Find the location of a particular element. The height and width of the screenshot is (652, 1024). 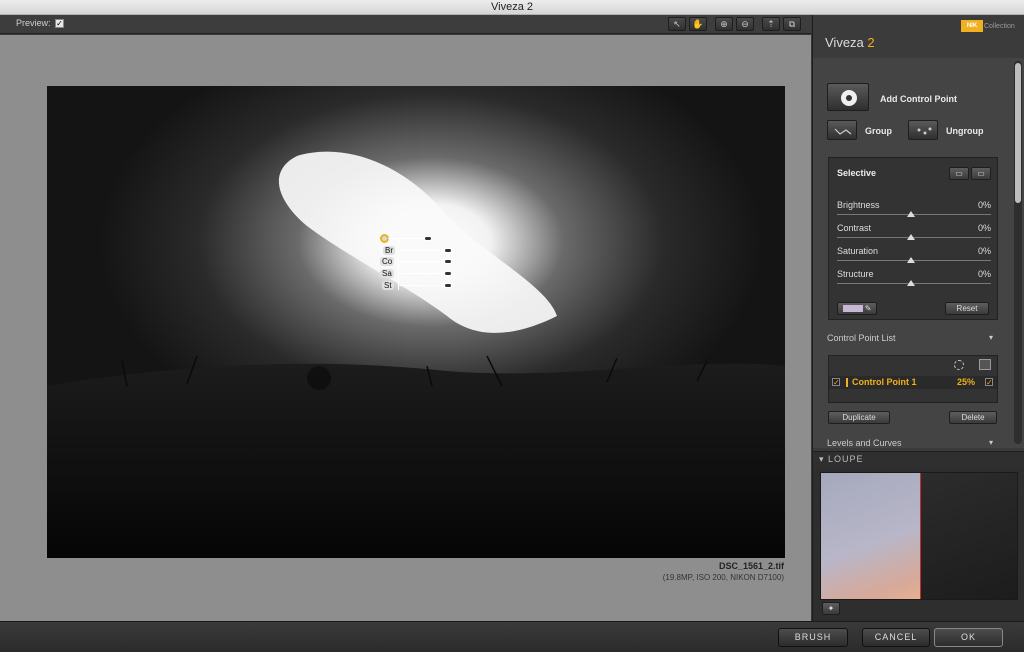

file-info: (19.8MP, ISO 200, NIKON D7100) is located at coordinates (723, 577).